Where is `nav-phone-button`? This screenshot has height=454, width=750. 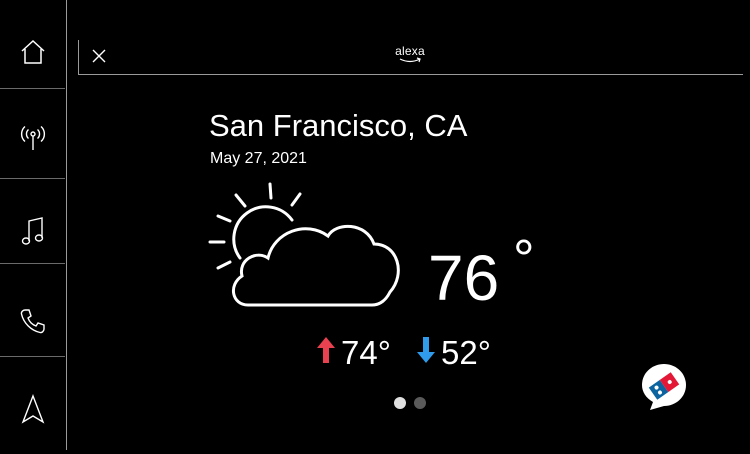 nav-phone-button is located at coordinates (32, 321).